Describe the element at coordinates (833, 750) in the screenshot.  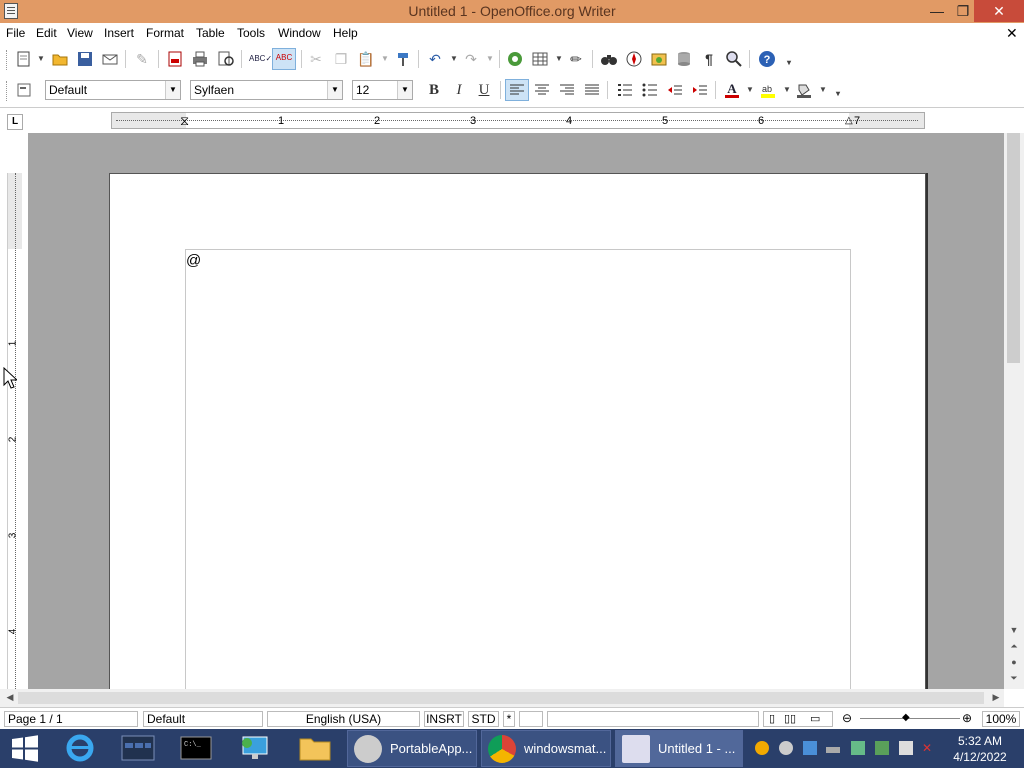
I see `tray-network-drive-icon` at that location.